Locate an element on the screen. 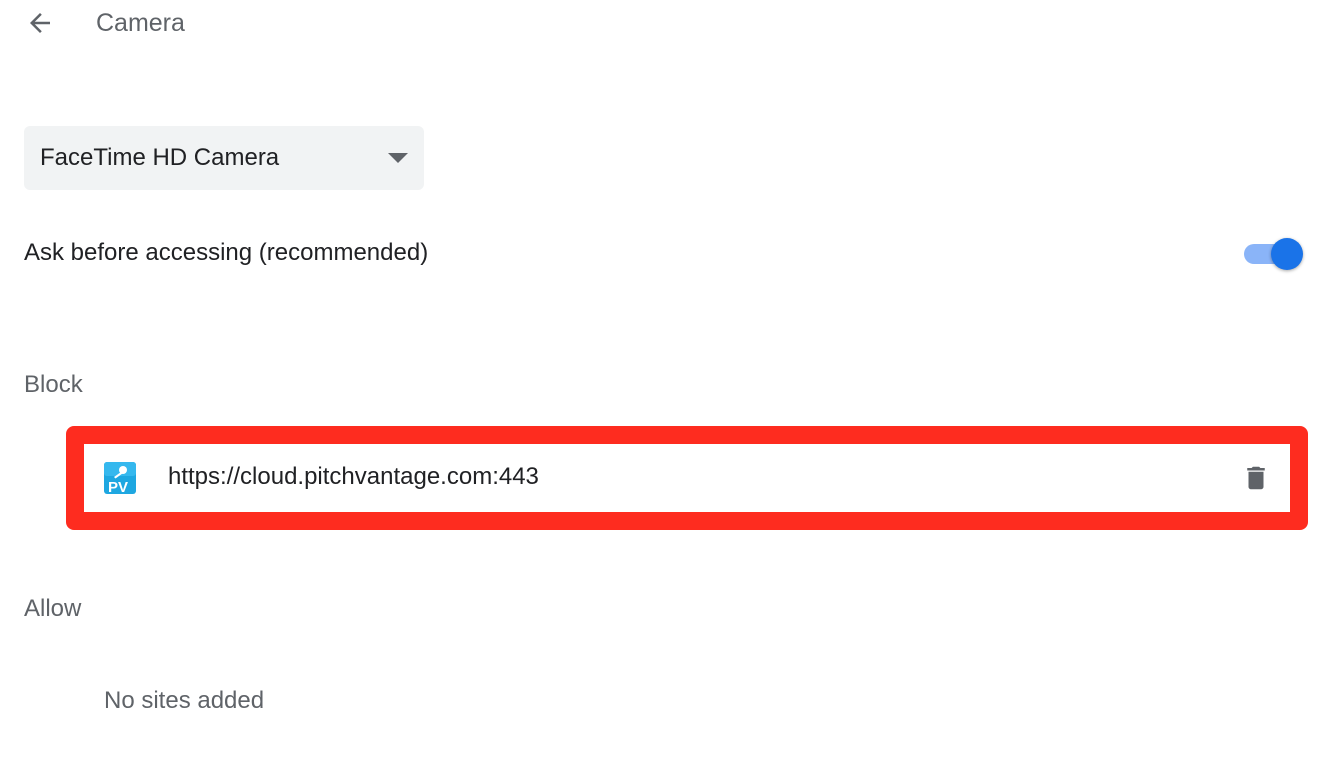 The width and height of the screenshot is (1322, 774). trash-icon is located at coordinates (1256, 478).